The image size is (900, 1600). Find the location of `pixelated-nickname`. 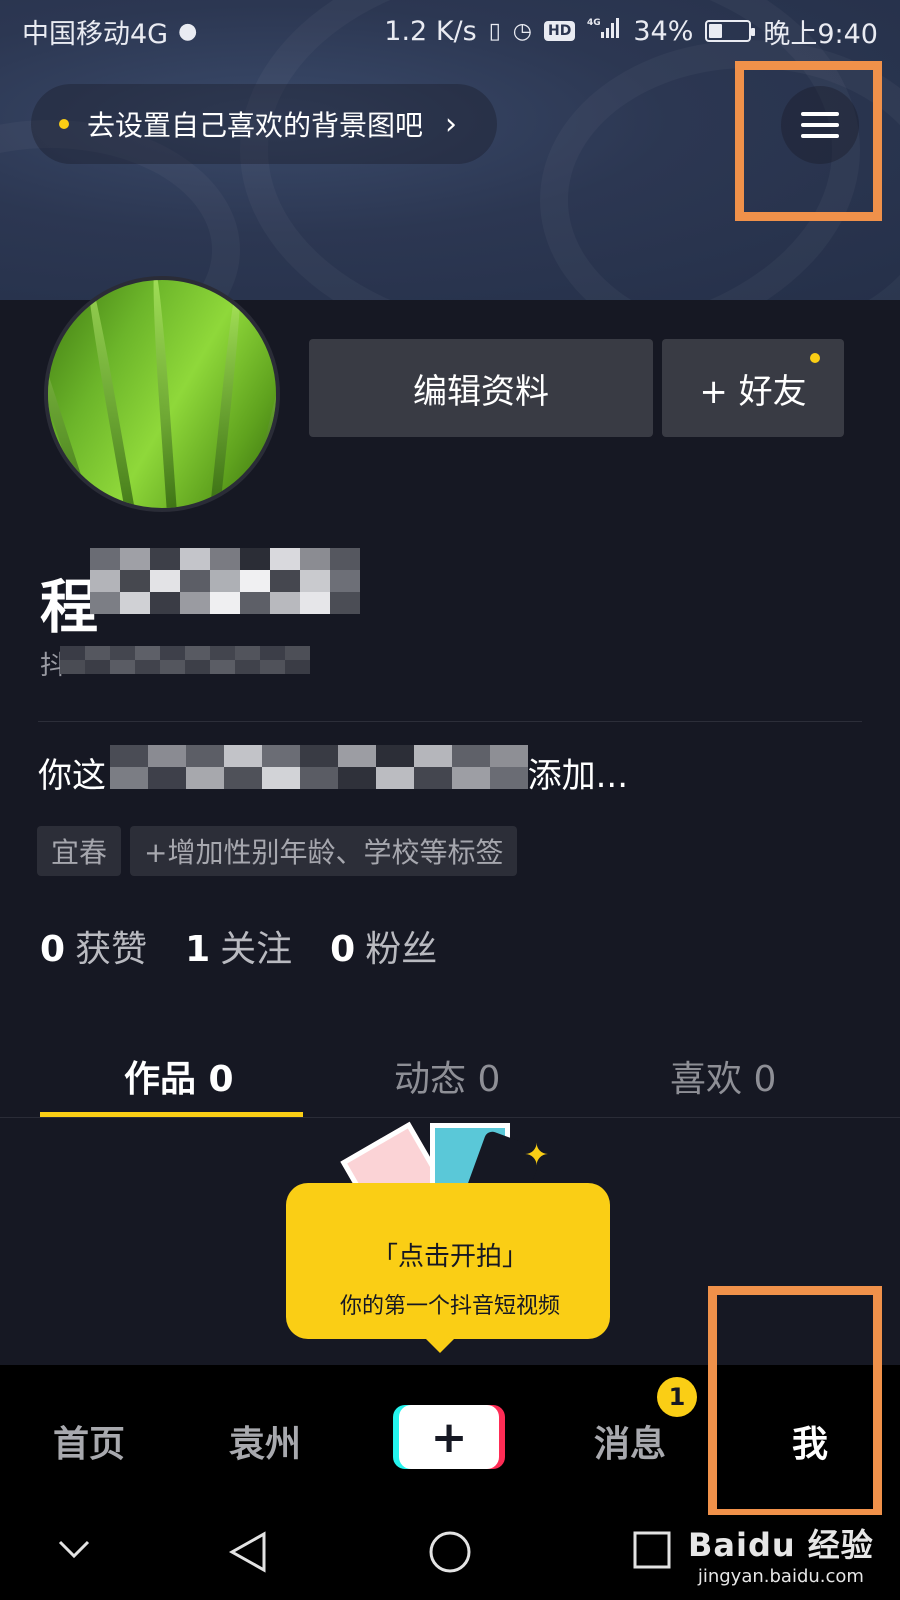

pixelated-nickname is located at coordinates (225, 581).